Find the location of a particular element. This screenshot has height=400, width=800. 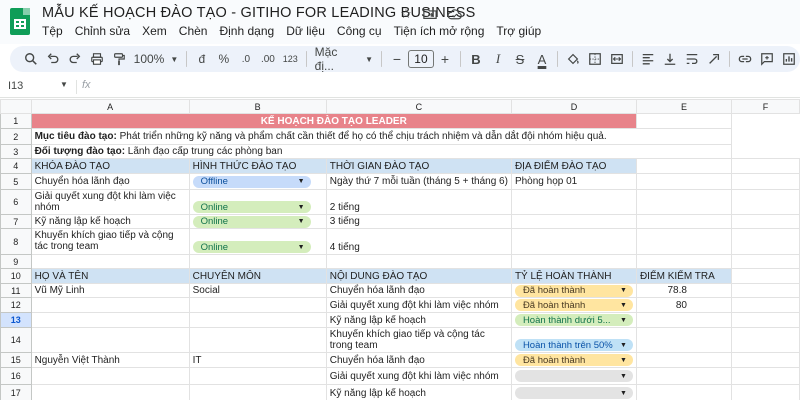

employee-name: Nguyễn Việt Thành is located at coordinates (110, 360).